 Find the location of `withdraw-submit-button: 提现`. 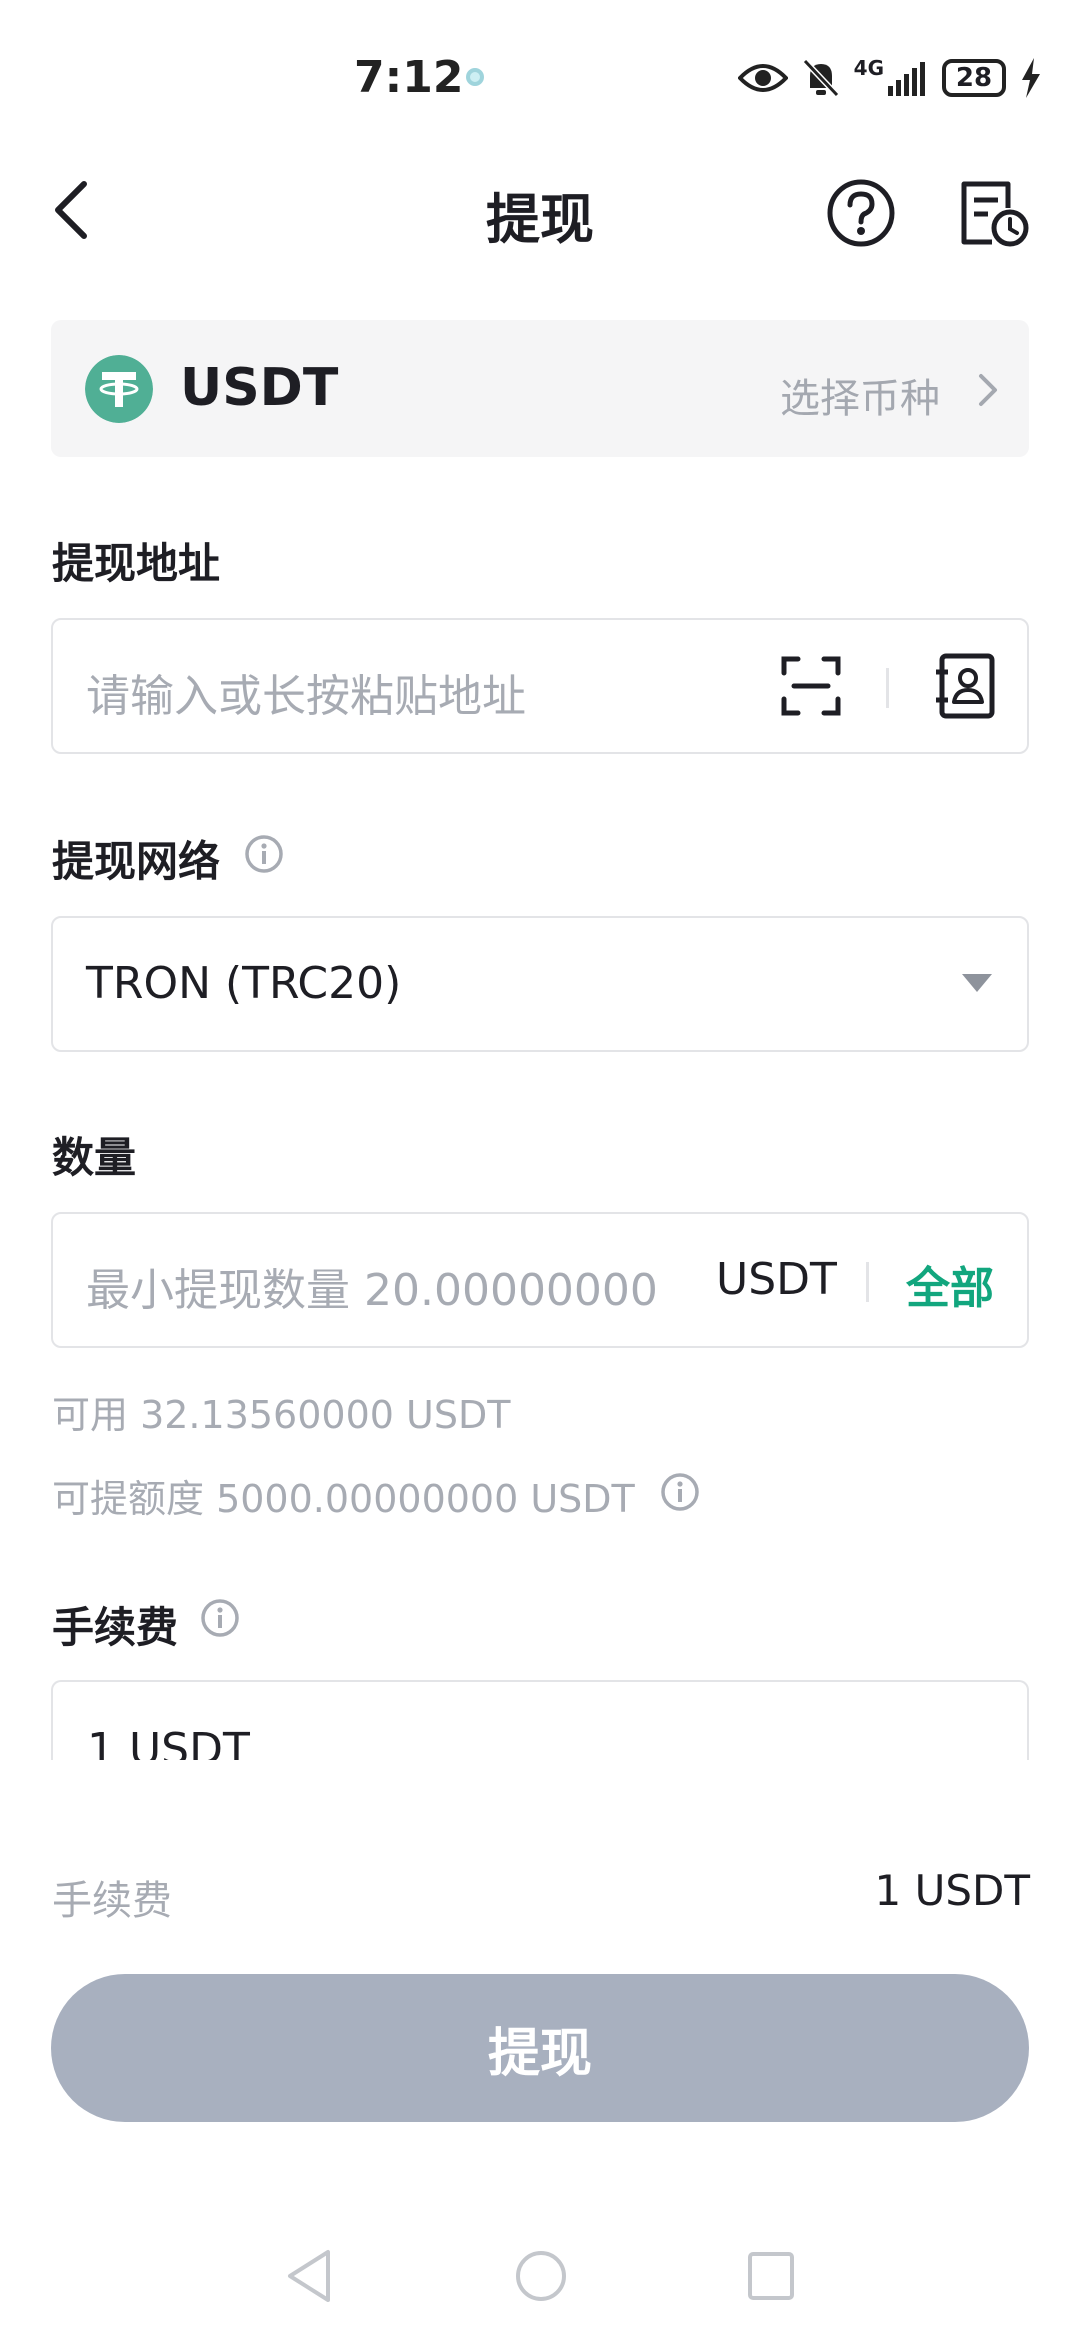

withdraw-submit-button: 提现 is located at coordinates (540, 2048).